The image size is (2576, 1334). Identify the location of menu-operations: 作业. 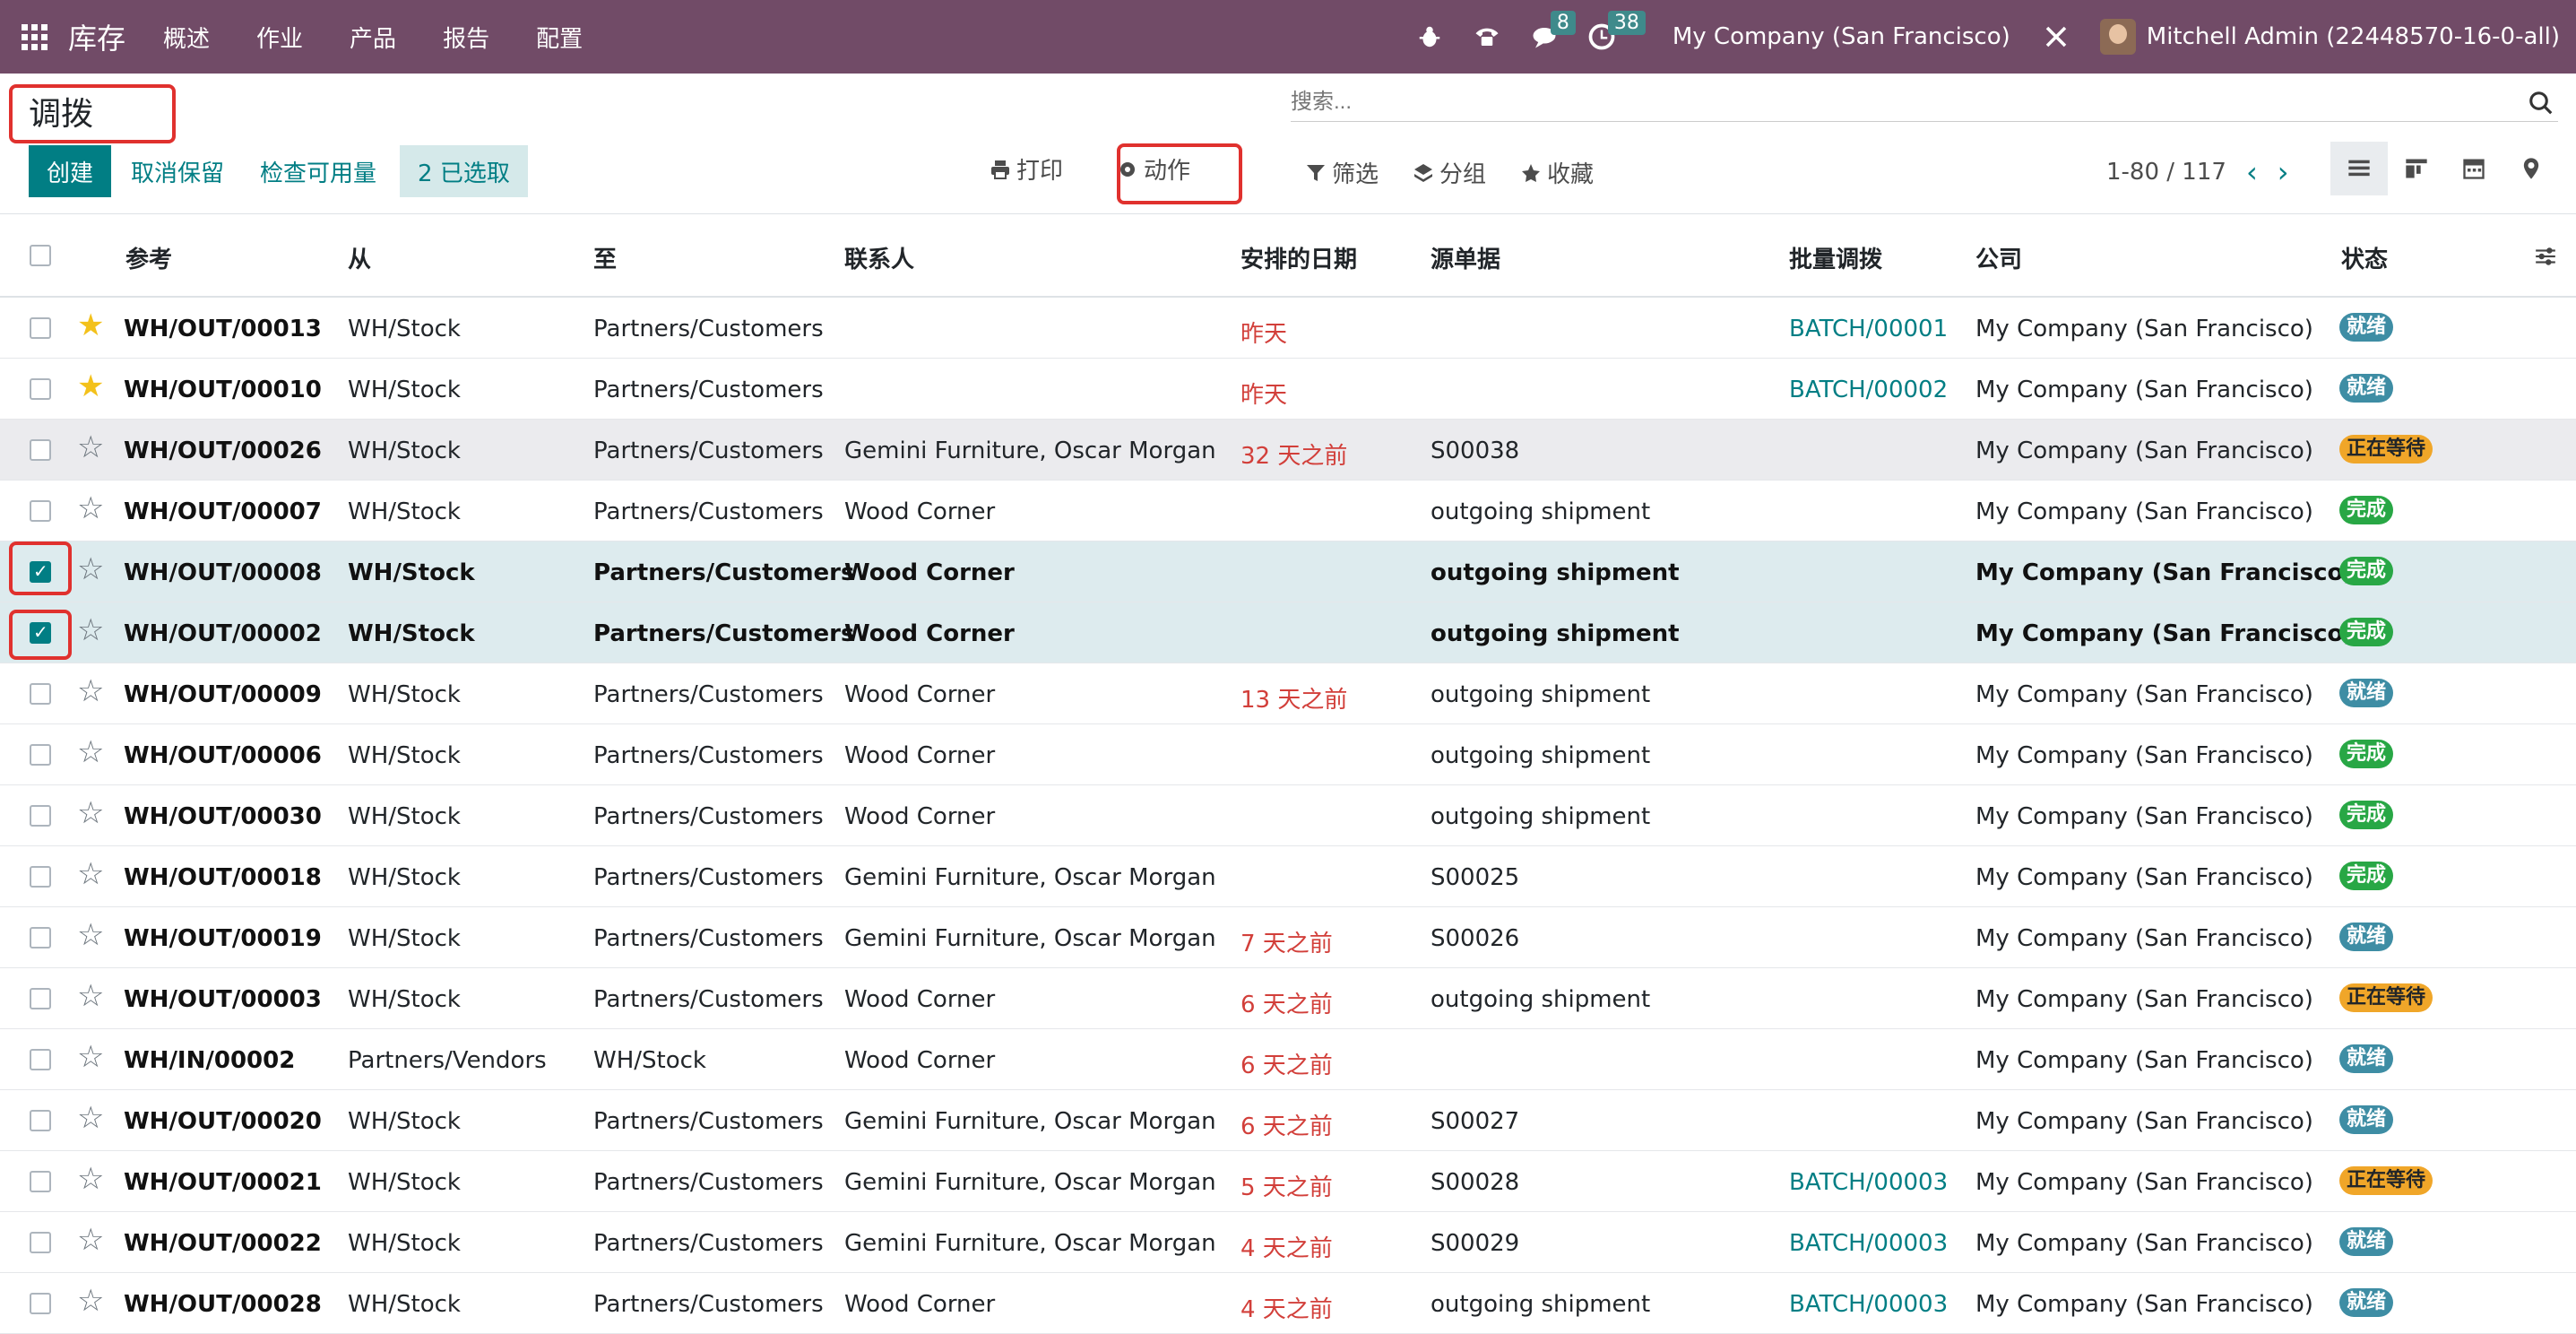
(279, 37).